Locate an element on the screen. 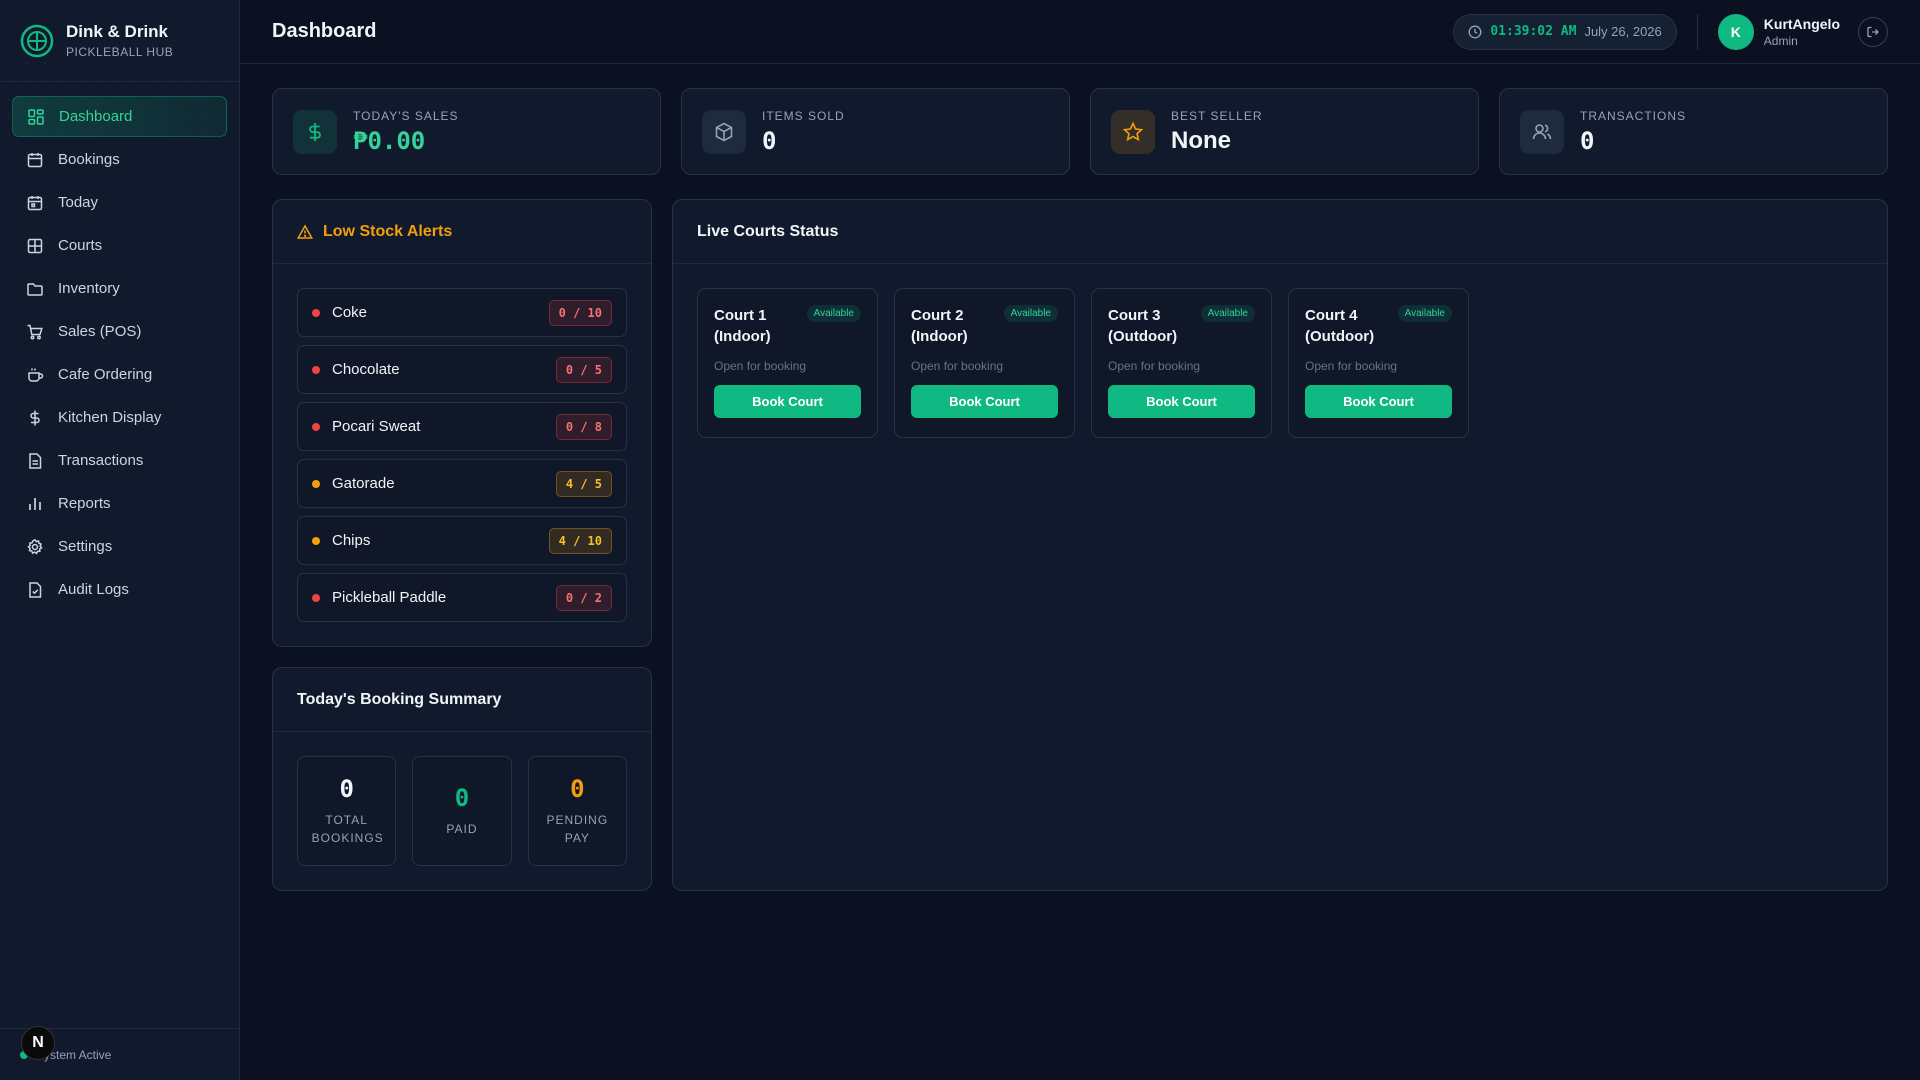 This screenshot has height=1080, width=1920. list-item: Coke 0 / 10 is located at coordinates (462, 312).